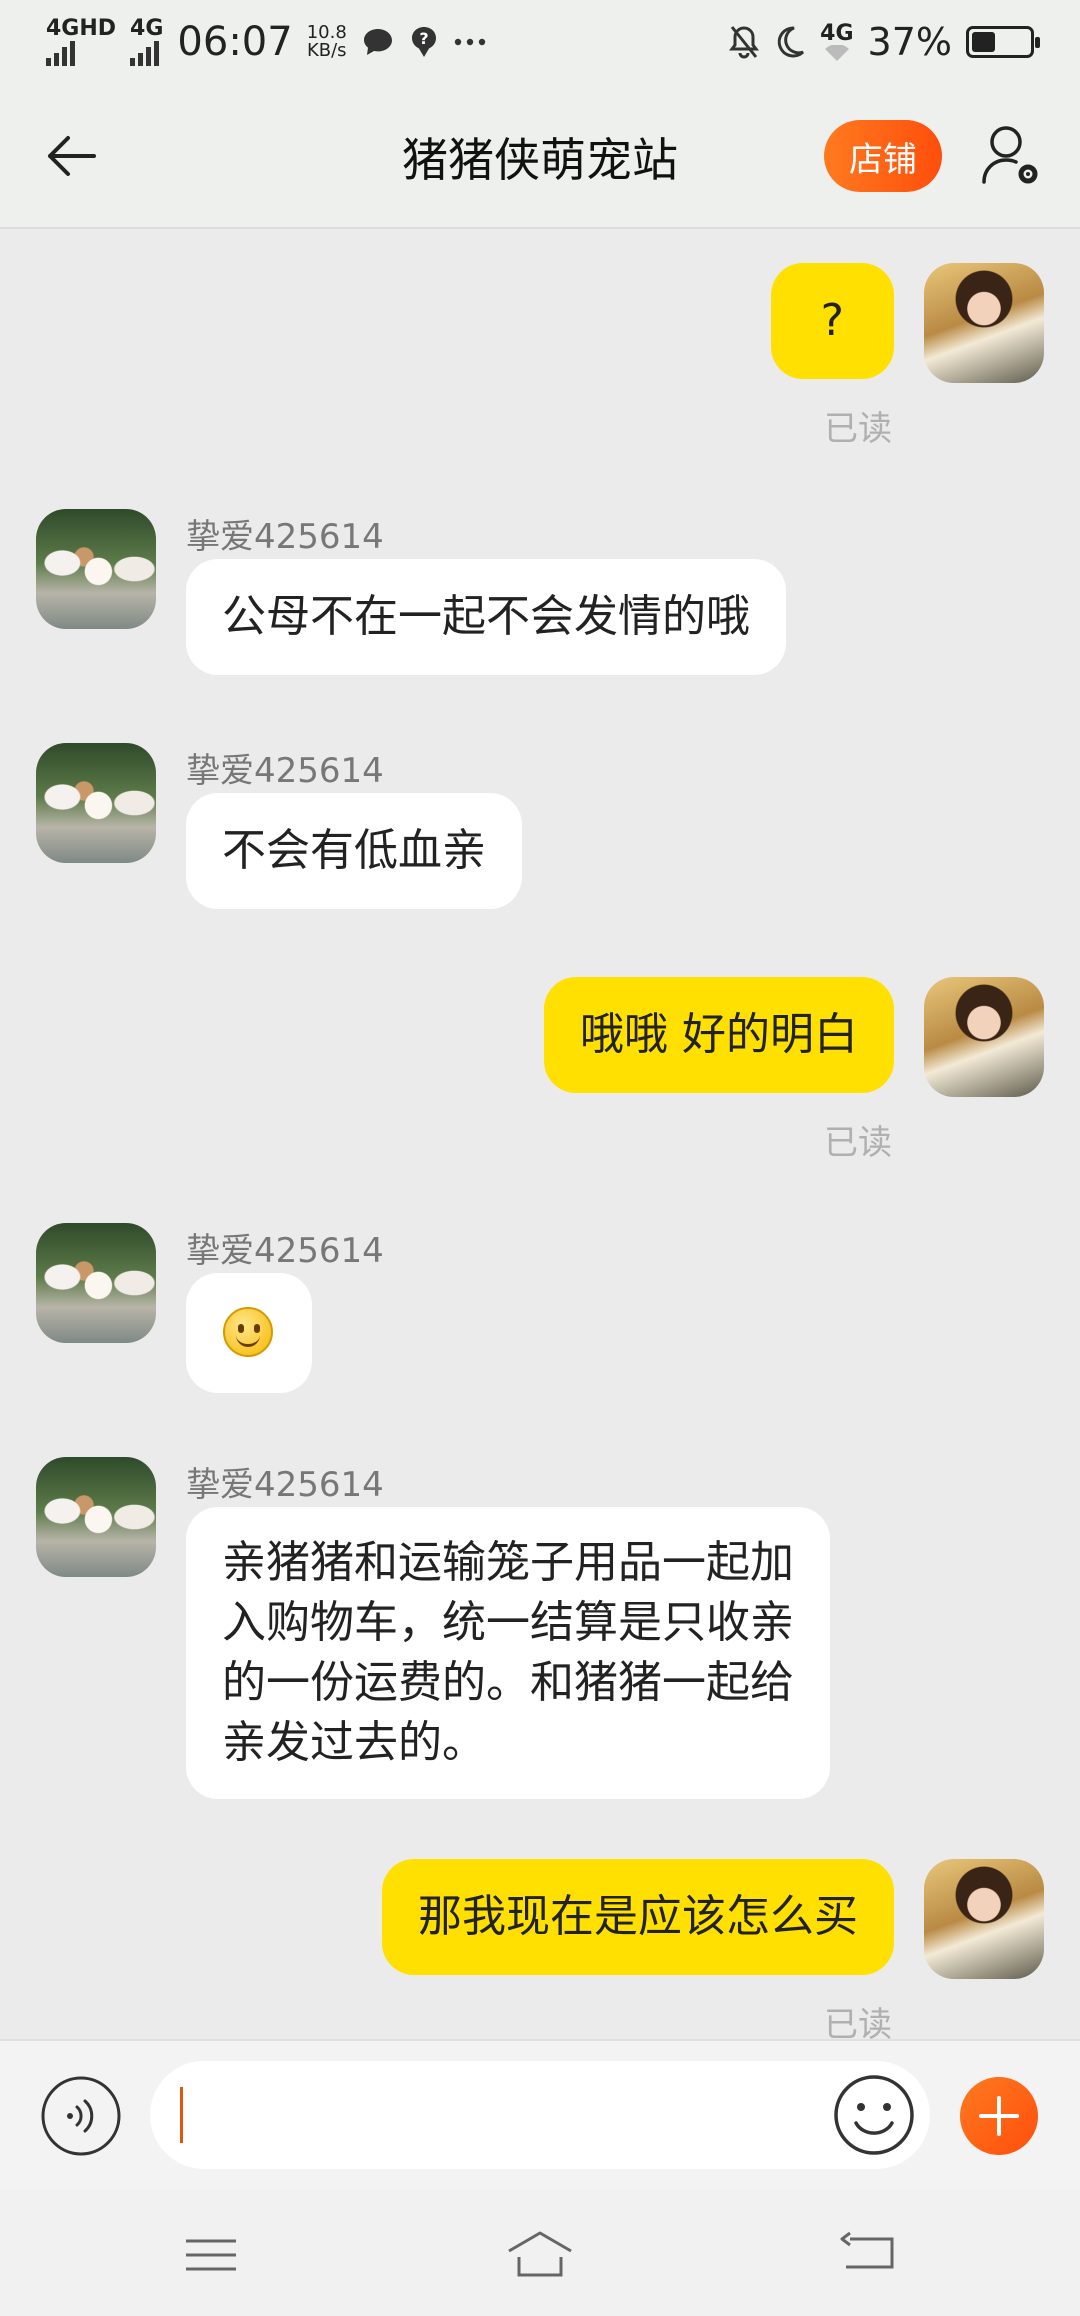 The height and width of the screenshot is (2316, 1080). I want to click on signal-2: 4G, so click(146, 42).